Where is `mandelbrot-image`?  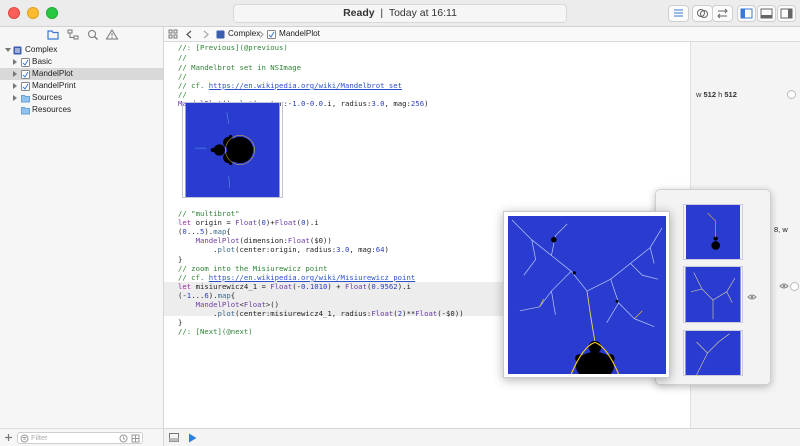
mandelbrot-image is located at coordinates (232, 150).